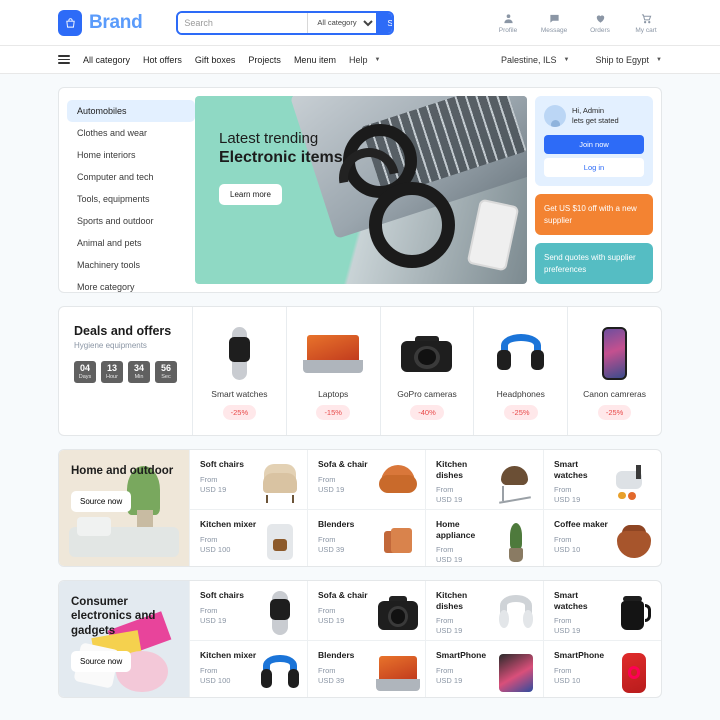 The width and height of the screenshot is (720, 720). Describe the element at coordinates (250, 194) in the screenshot. I see `learn-more-button: Learn more` at that location.